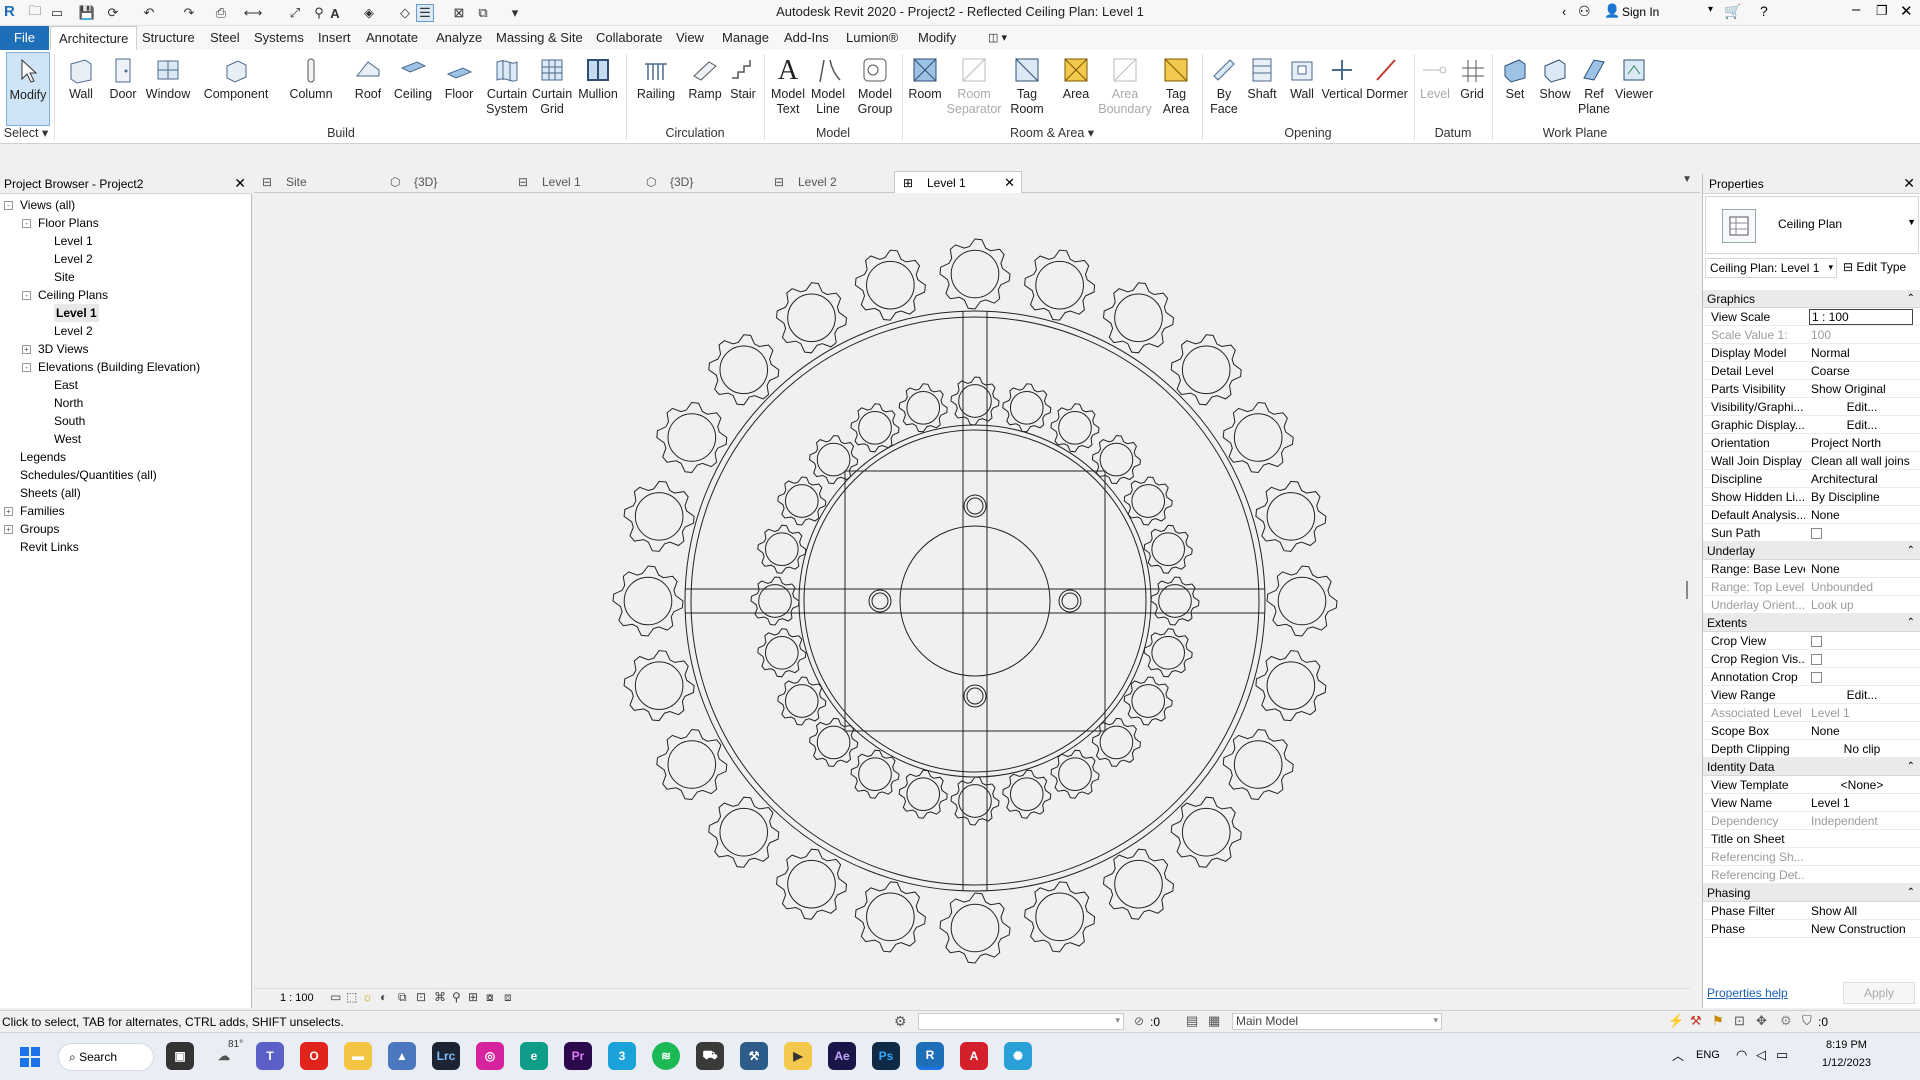 This screenshot has width=1920, height=1080. I want to click on panel-select-label: Select ▾, so click(26, 133).